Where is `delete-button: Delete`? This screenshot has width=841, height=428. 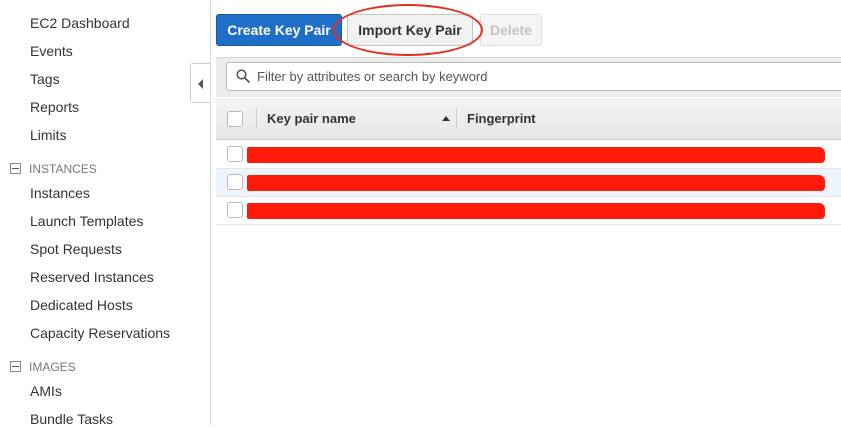 delete-button: Delete is located at coordinates (511, 30).